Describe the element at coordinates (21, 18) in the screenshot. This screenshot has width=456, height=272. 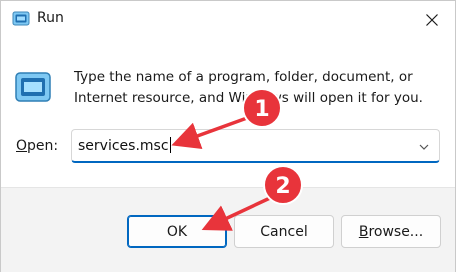
I see `run-app-icon` at that location.